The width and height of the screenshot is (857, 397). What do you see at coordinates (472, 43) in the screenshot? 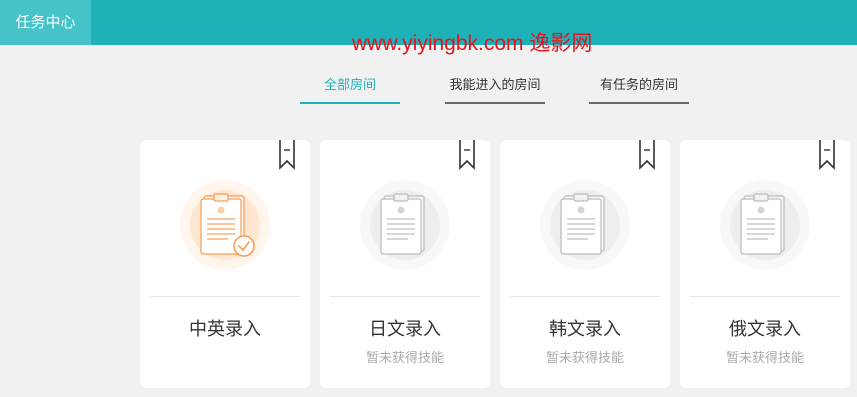
I see `watermark-text: www.yiyingbk.com 逸影网` at bounding box center [472, 43].